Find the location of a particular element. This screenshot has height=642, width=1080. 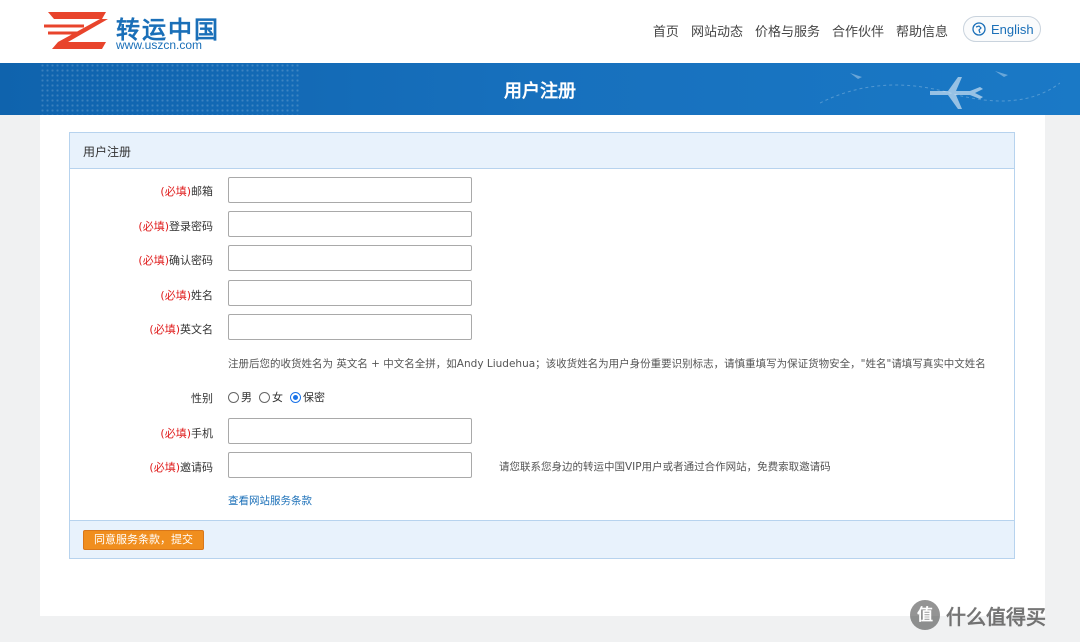

page-banner: 用户注册 is located at coordinates (540, 89).